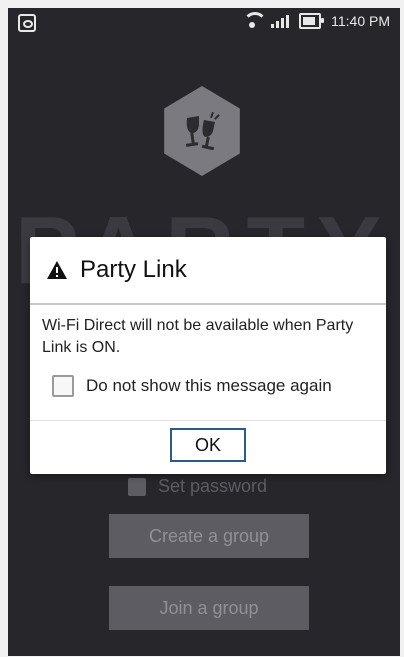 This screenshot has height=657, width=404. Describe the element at coordinates (208, 445) in the screenshot. I see `ok-button: OK` at that location.